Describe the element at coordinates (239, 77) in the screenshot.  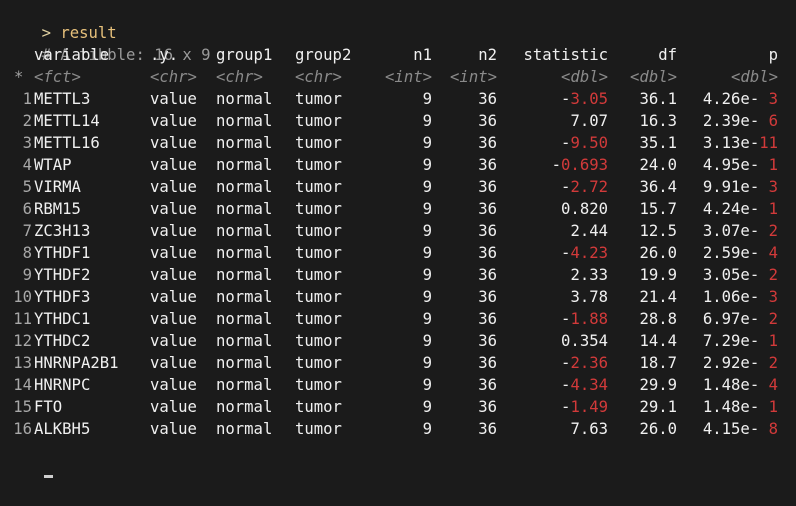
I see `type-group1: <chr>` at that location.